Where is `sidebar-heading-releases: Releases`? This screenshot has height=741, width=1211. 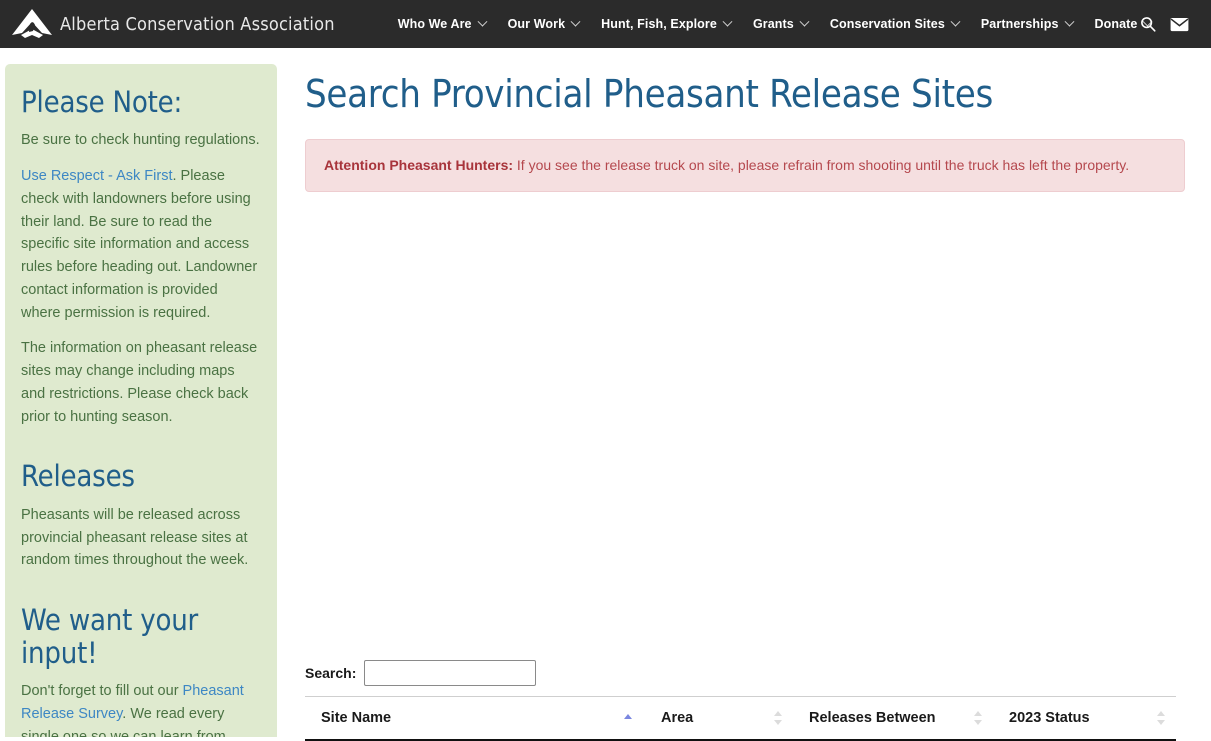
sidebar-heading-releases: Releases is located at coordinates (78, 476).